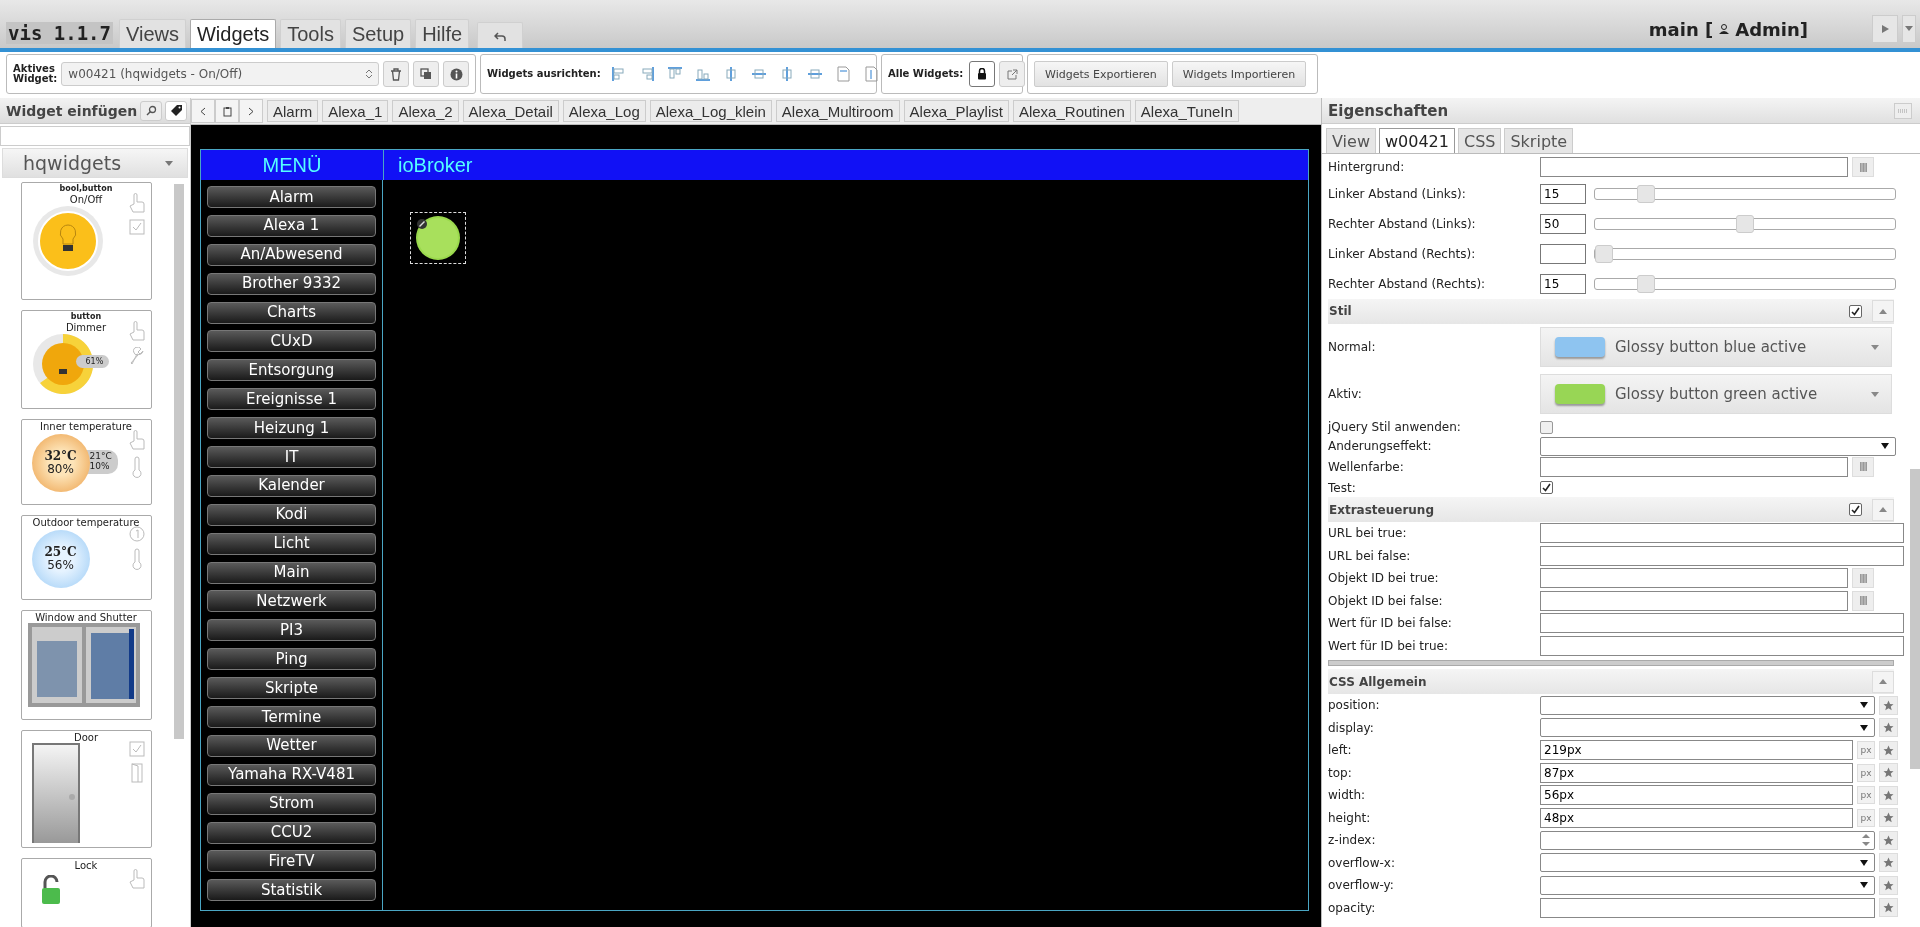 The width and height of the screenshot is (1920, 927). I want to click on style-select: Glossy button green active, so click(1716, 394).